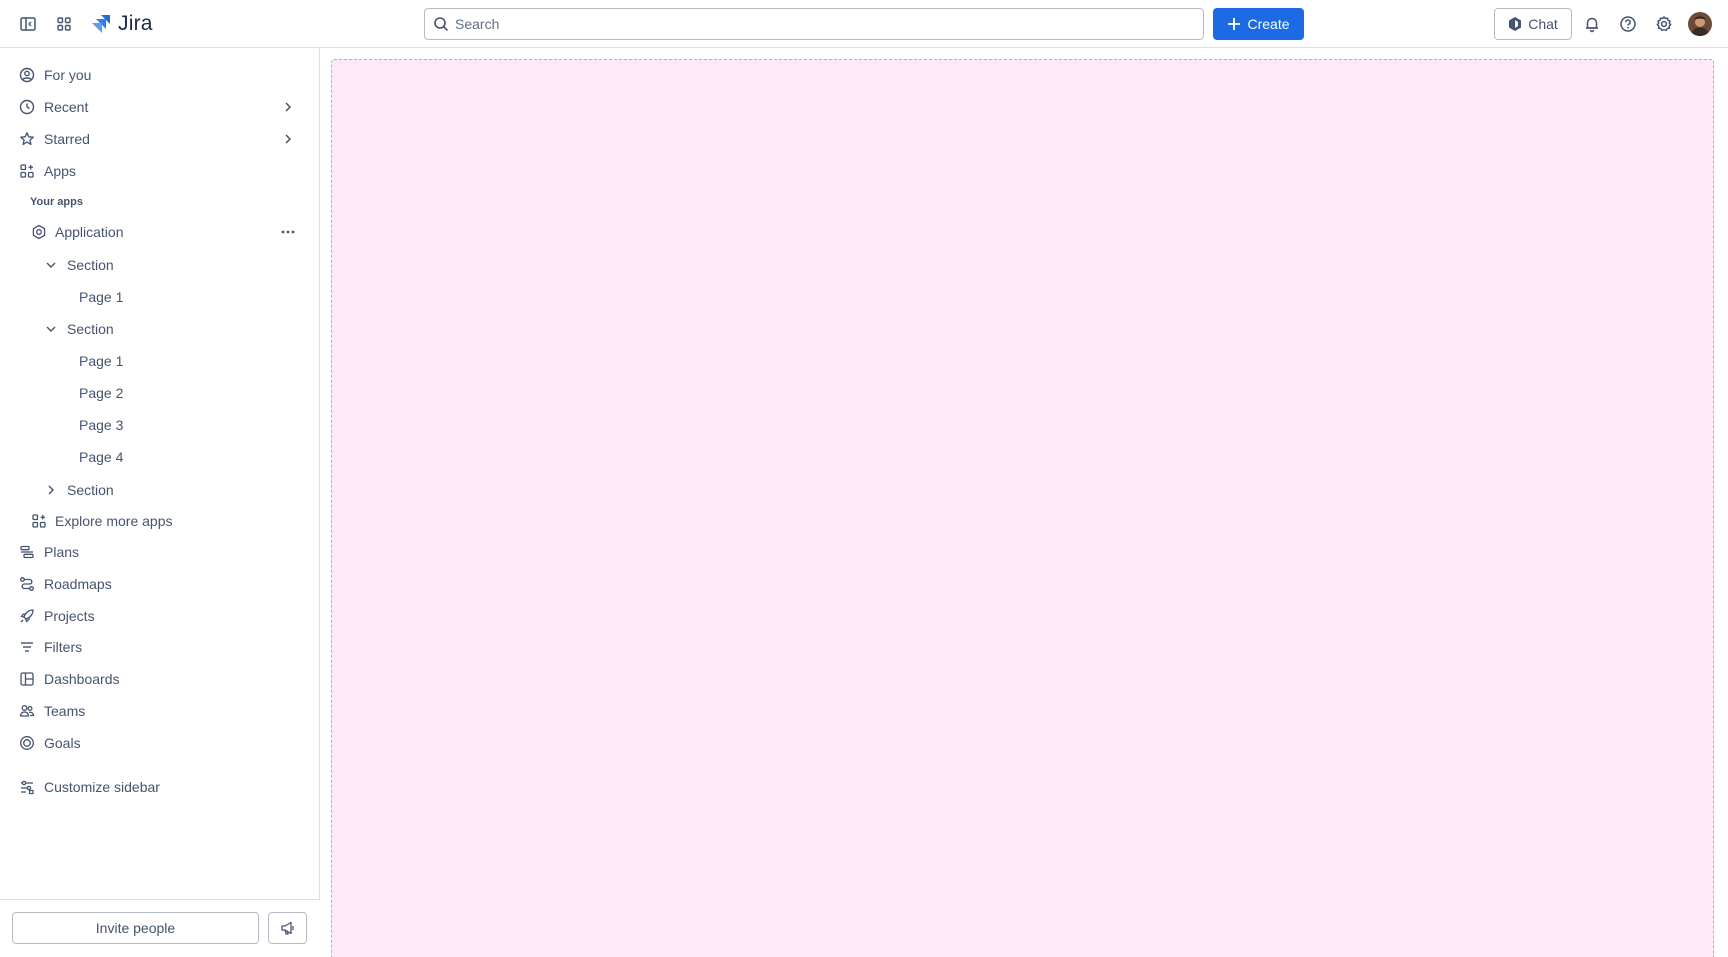 Image resolution: width=1728 pixels, height=957 pixels. What do you see at coordinates (158, 616) in the screenshot?
I see `sidebar-item-projects: Projects` at bounding box center [158, 616].